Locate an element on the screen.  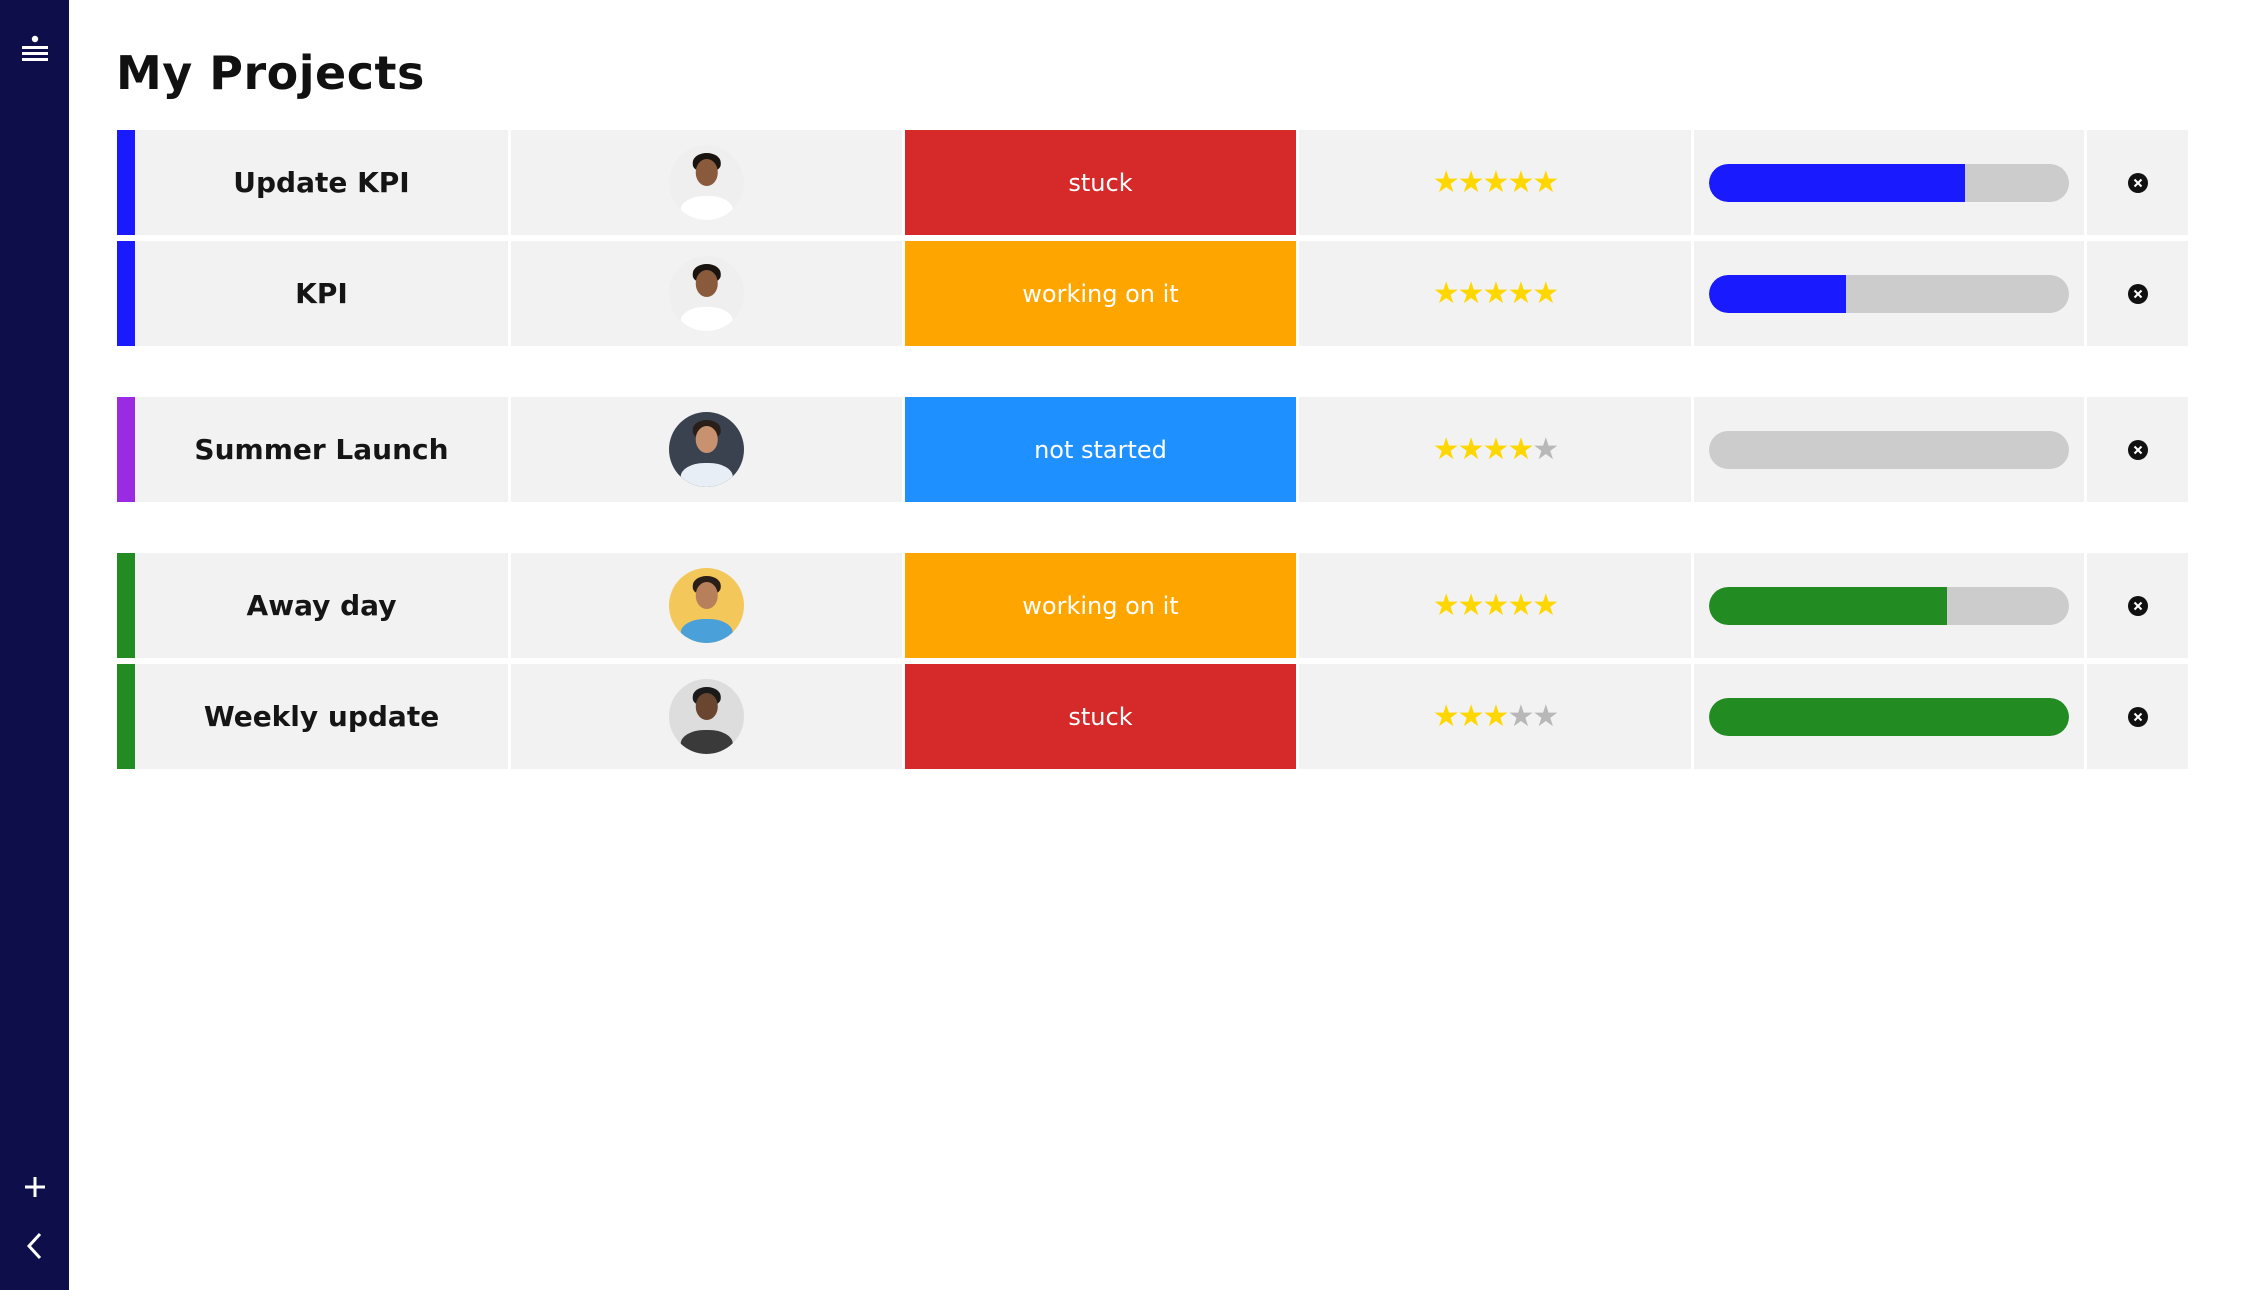
project-name-cell: Summer Launch is located at coordinates (321, 449).